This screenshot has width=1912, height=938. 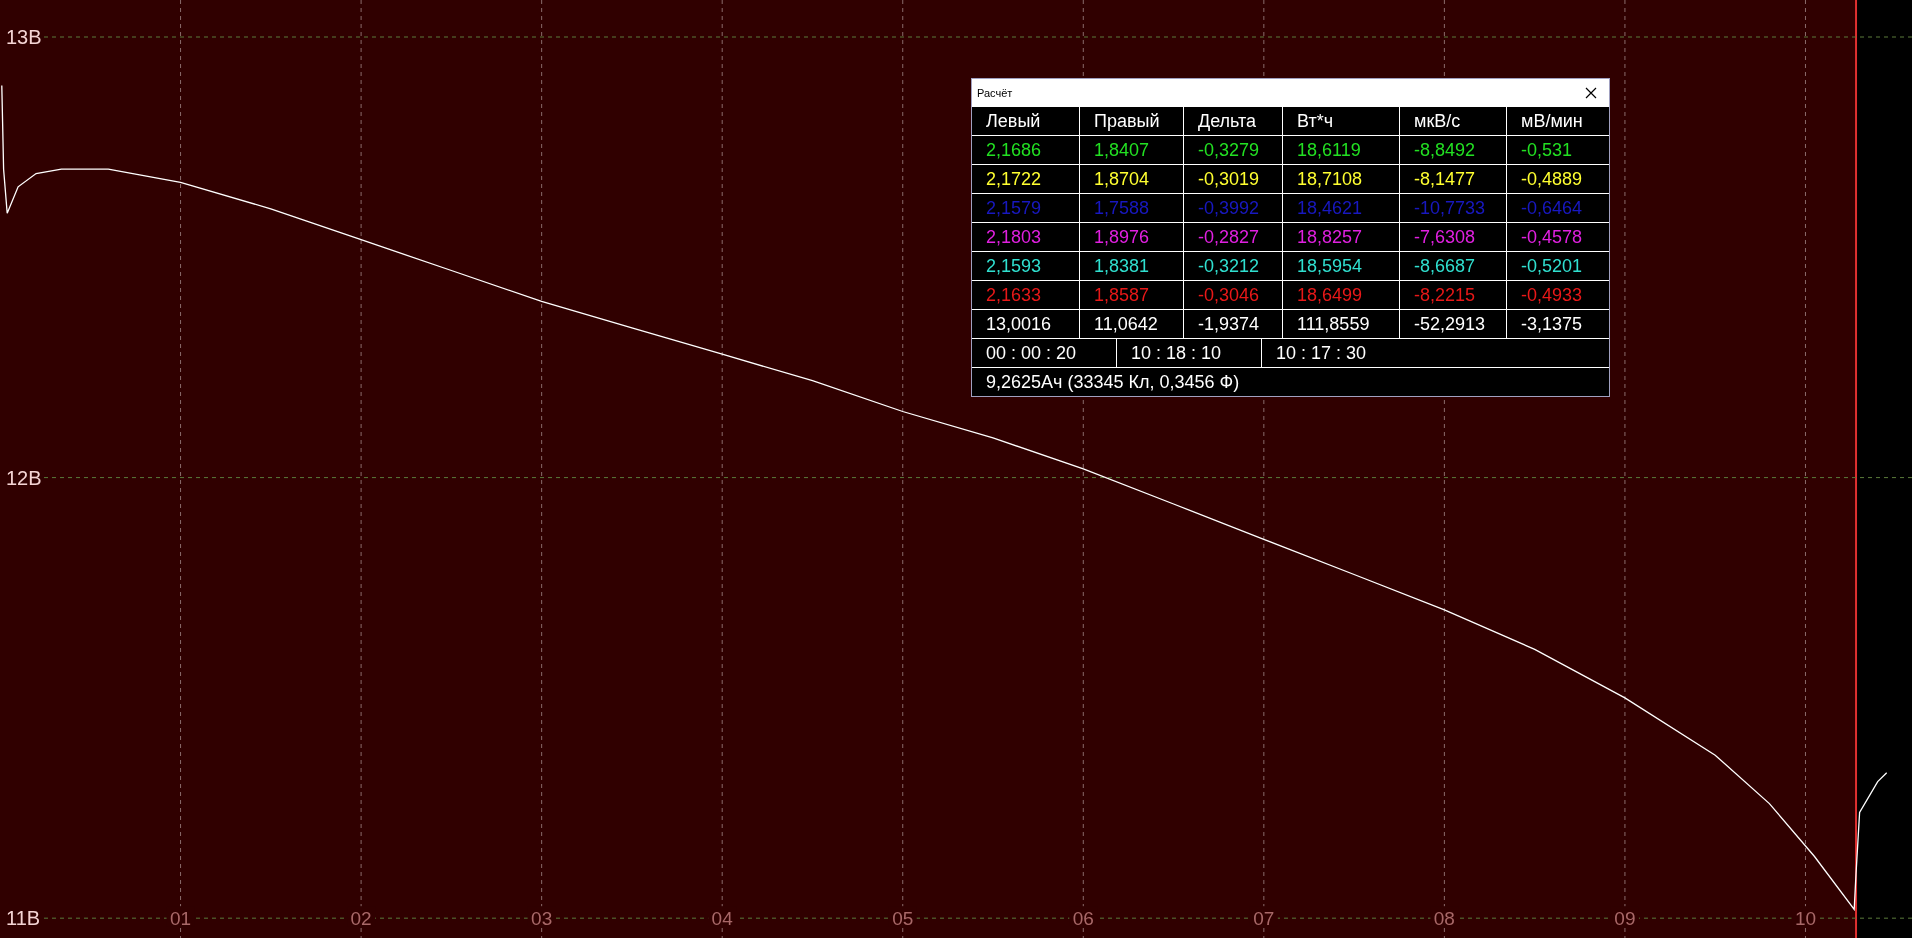 What do you see at coordinates (1026, 179) in the screenshot?
I see `table-cell: 2,1722` at bounding box center [1026, 179].